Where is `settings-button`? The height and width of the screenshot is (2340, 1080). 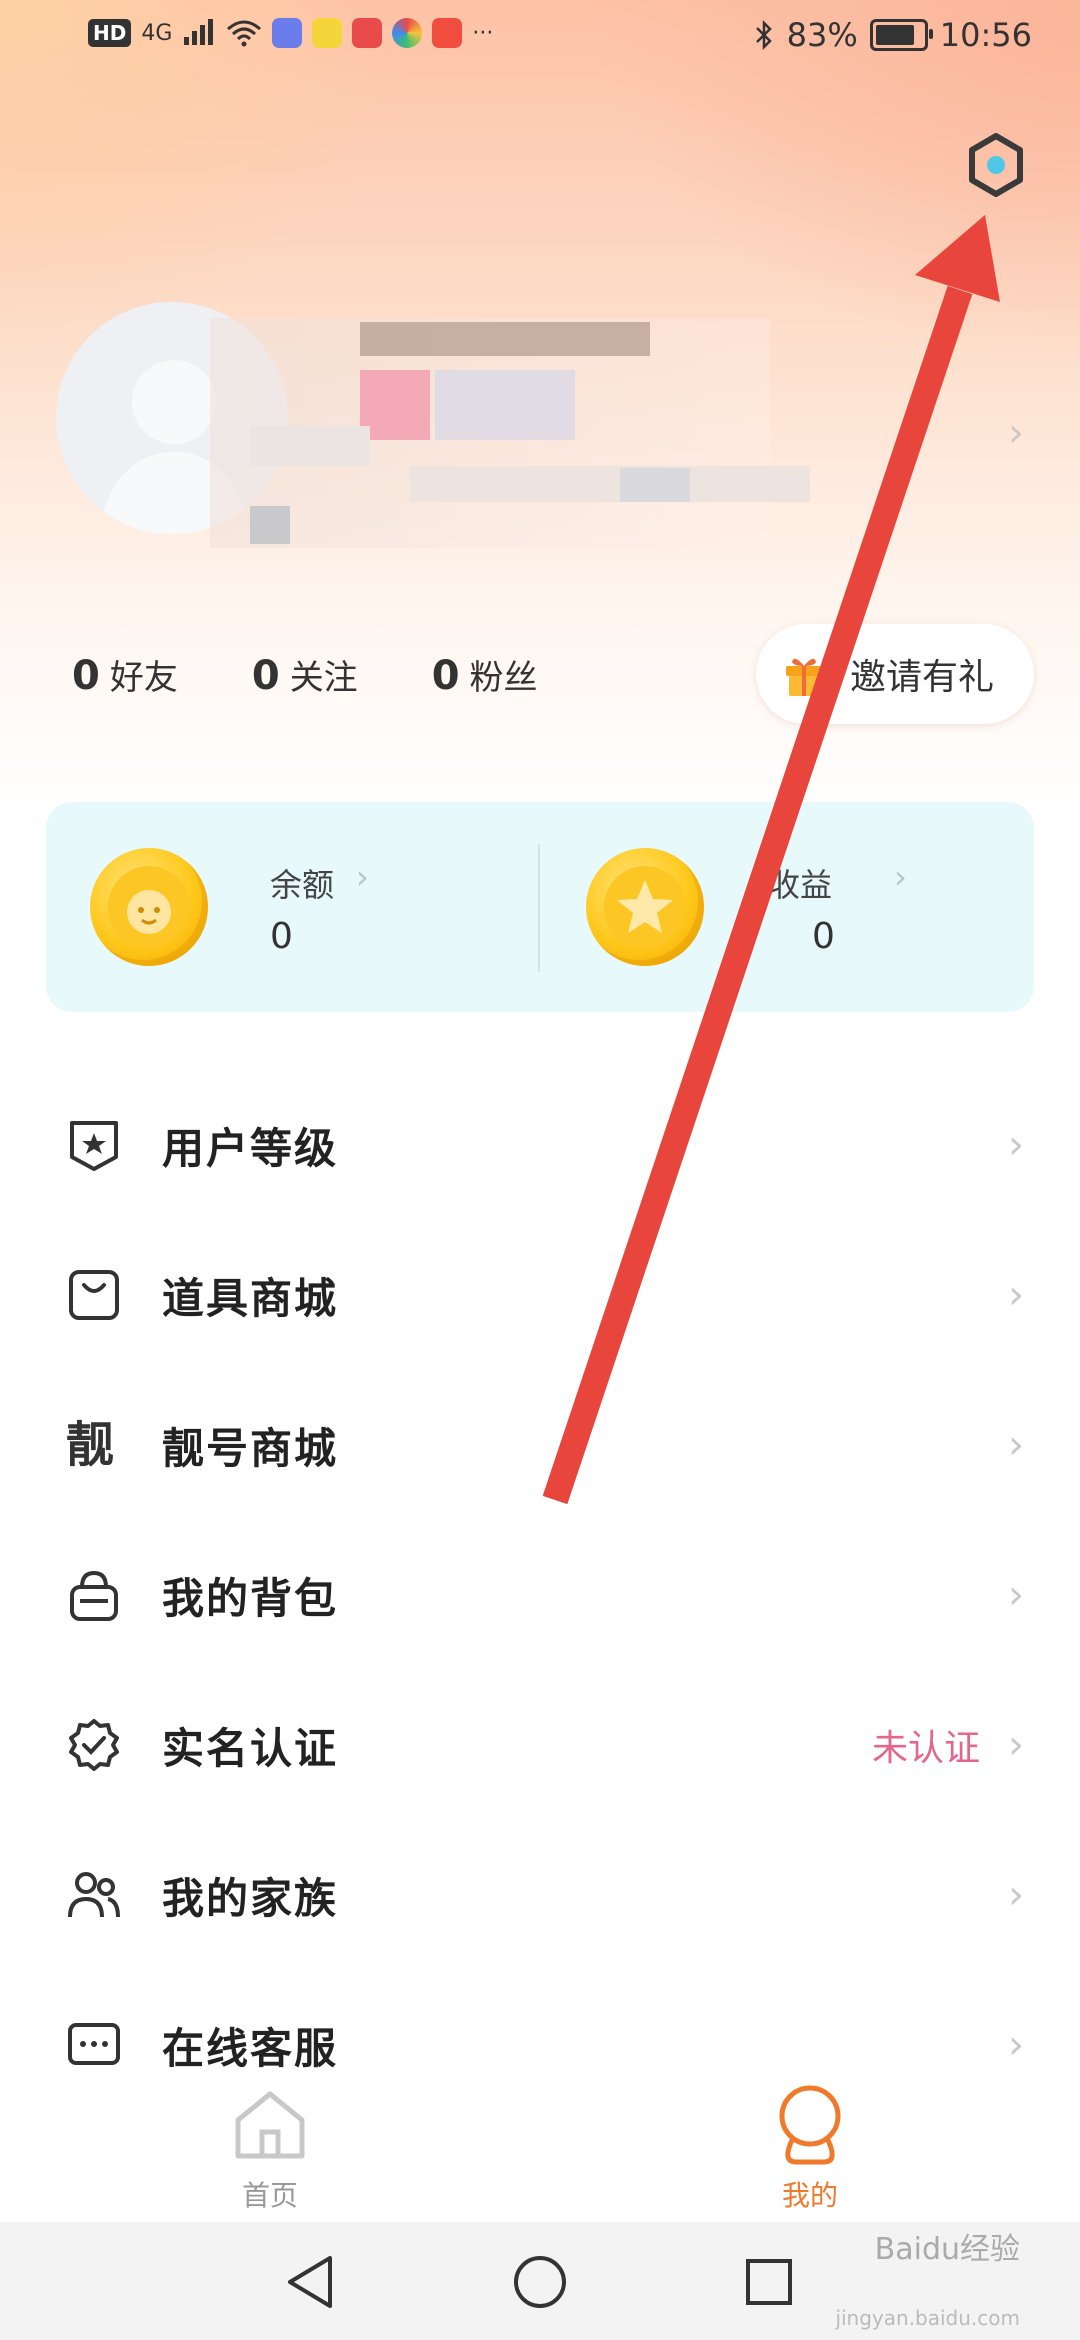 settings-button is located at coordinates (996, 165).